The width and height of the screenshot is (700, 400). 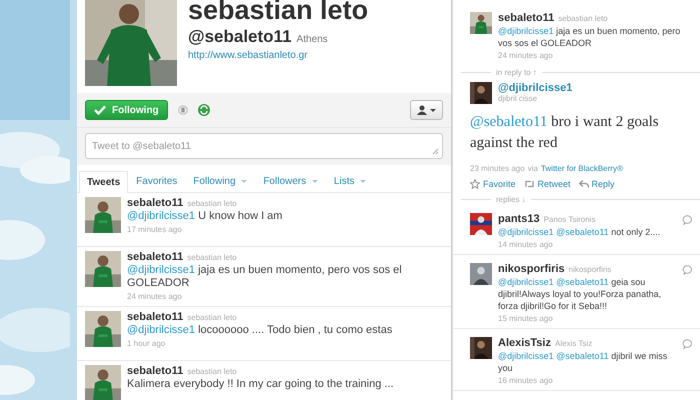 What do you see at coordinates (183, 110) in the screenshot?
I see `device-icon` at bounding box center [183, 110].